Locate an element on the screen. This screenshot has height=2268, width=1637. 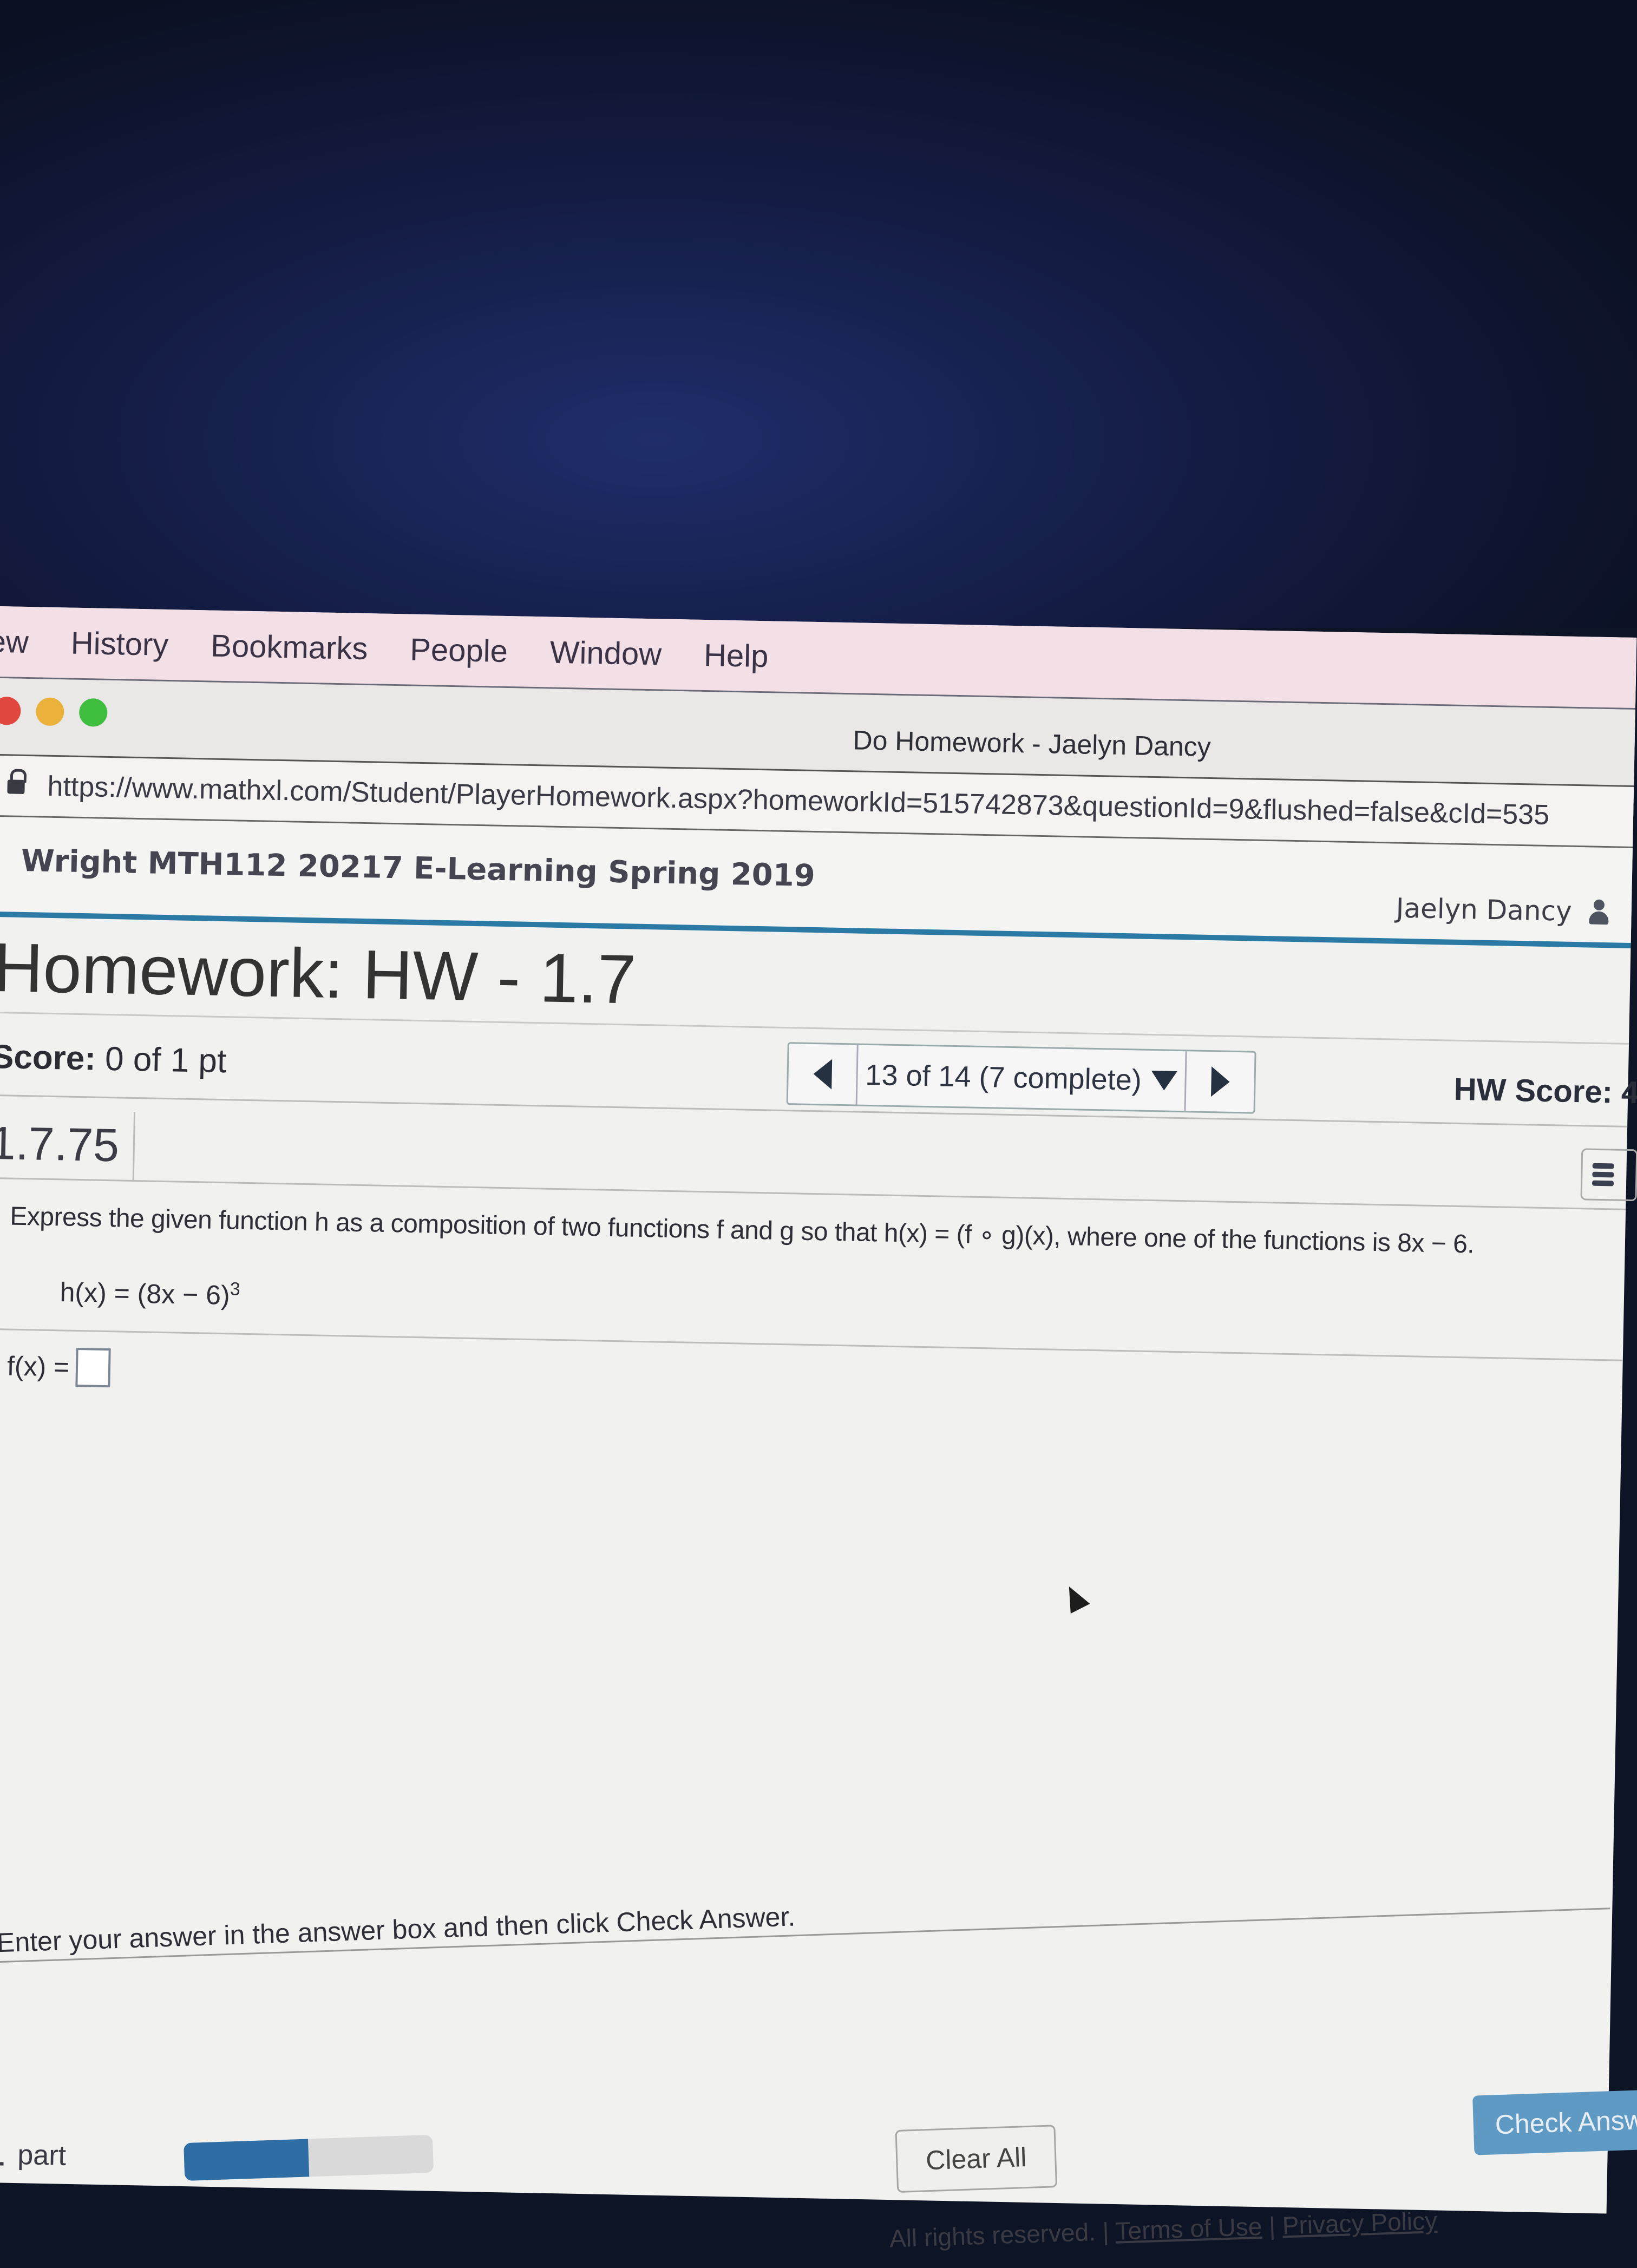
menu-people: People is located at coordinates (459, 650).